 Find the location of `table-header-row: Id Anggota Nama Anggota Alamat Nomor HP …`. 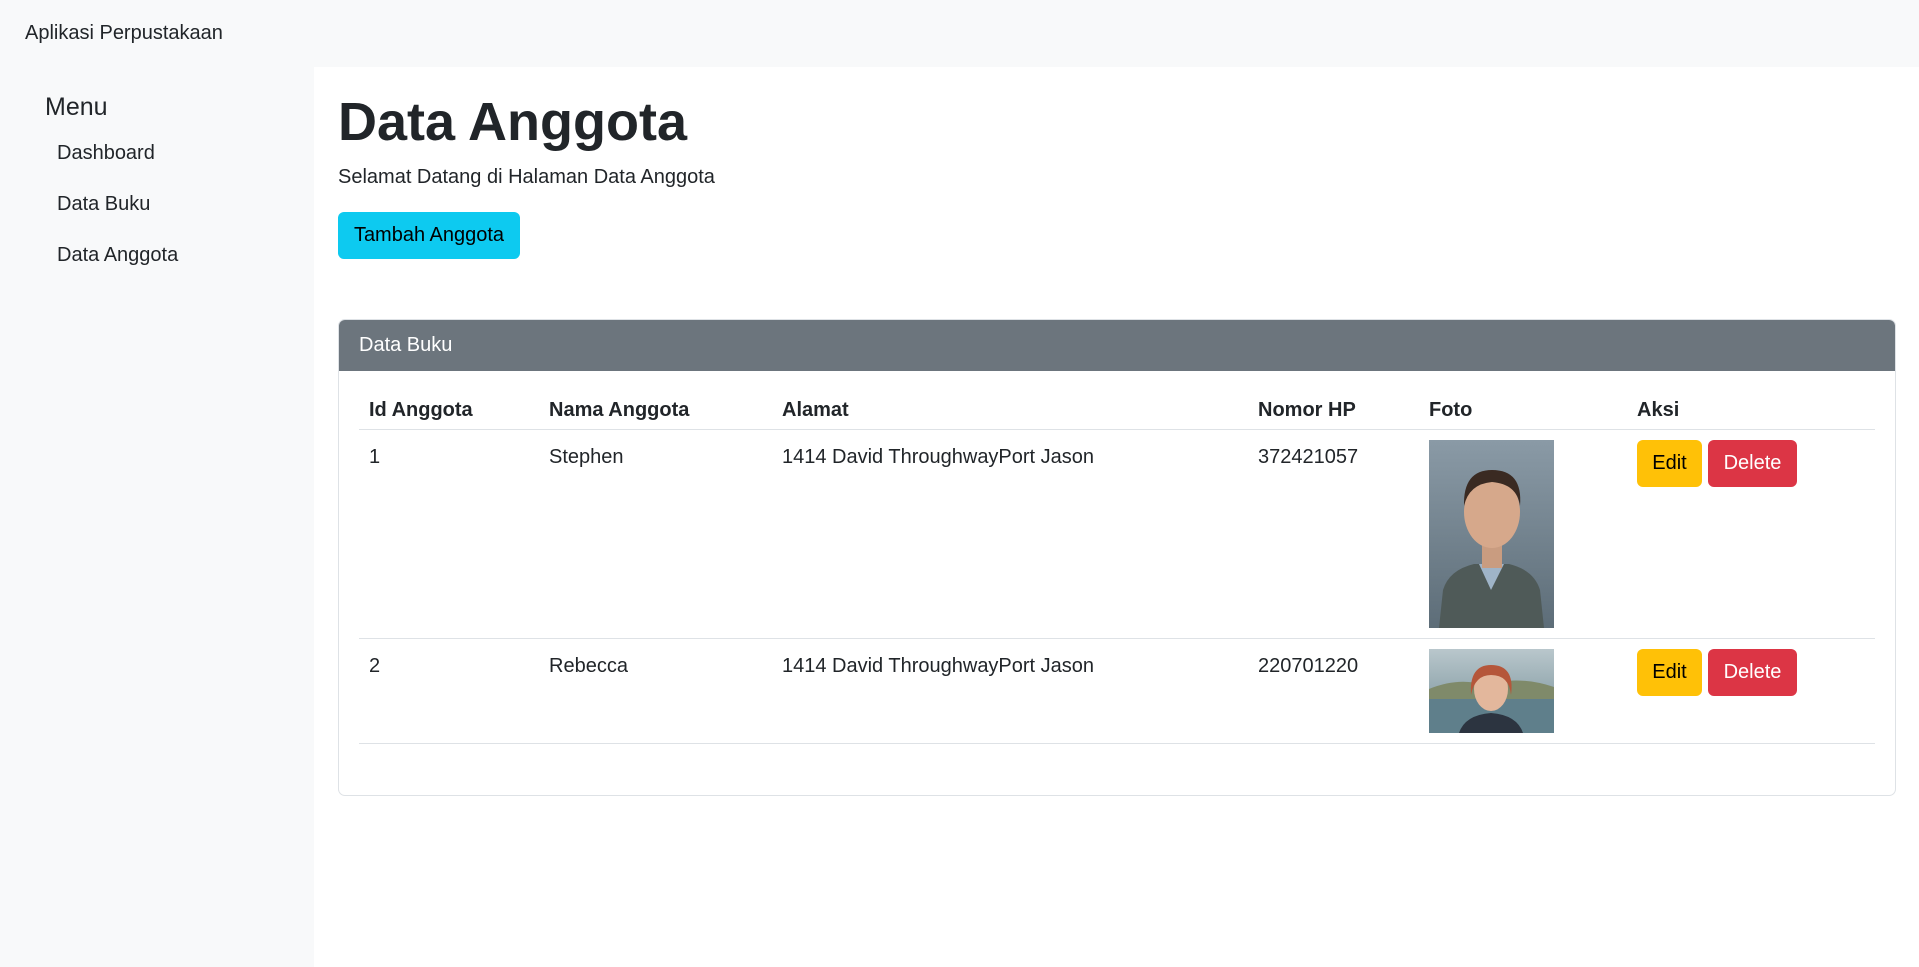

table-header-row: Id Anggota Nama Anggota Alamat Nomor HP … is located at coordinates (1117, 410).